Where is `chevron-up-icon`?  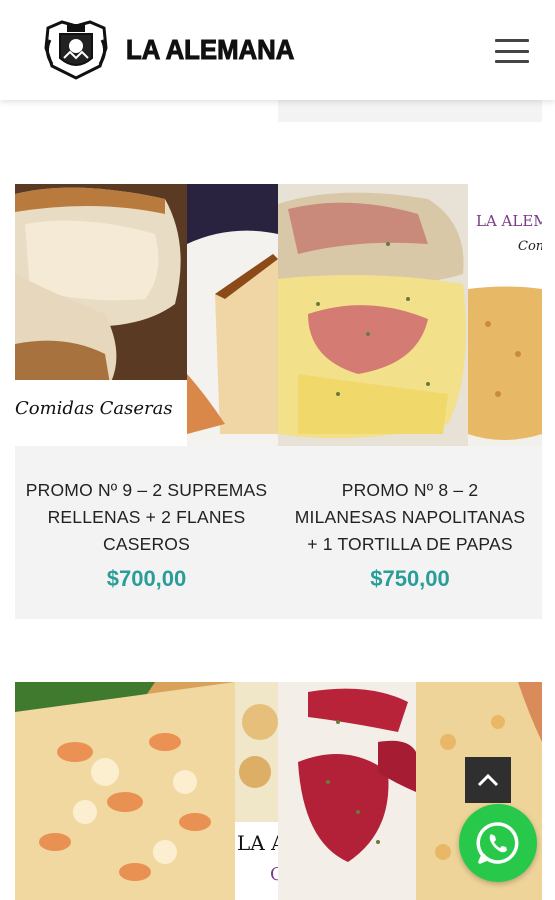 chevron-up-icon is located at coordinates (488, 780).